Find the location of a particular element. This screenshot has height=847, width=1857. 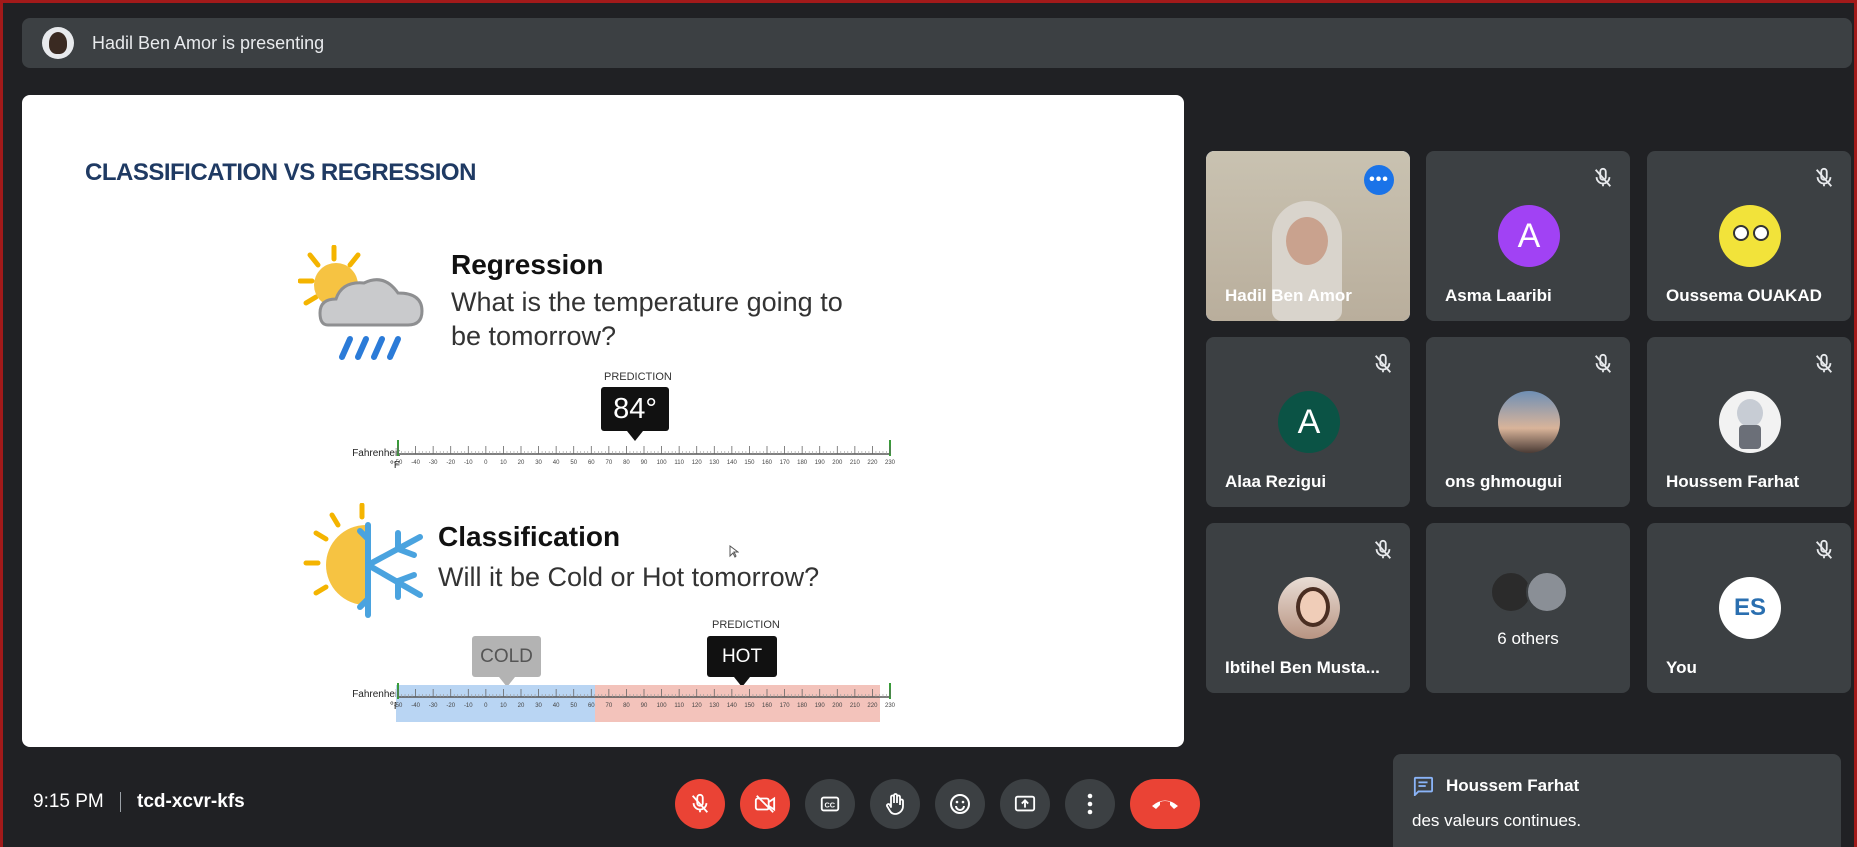

scale-tick-label: 50 is located at coordinates (573, 463).